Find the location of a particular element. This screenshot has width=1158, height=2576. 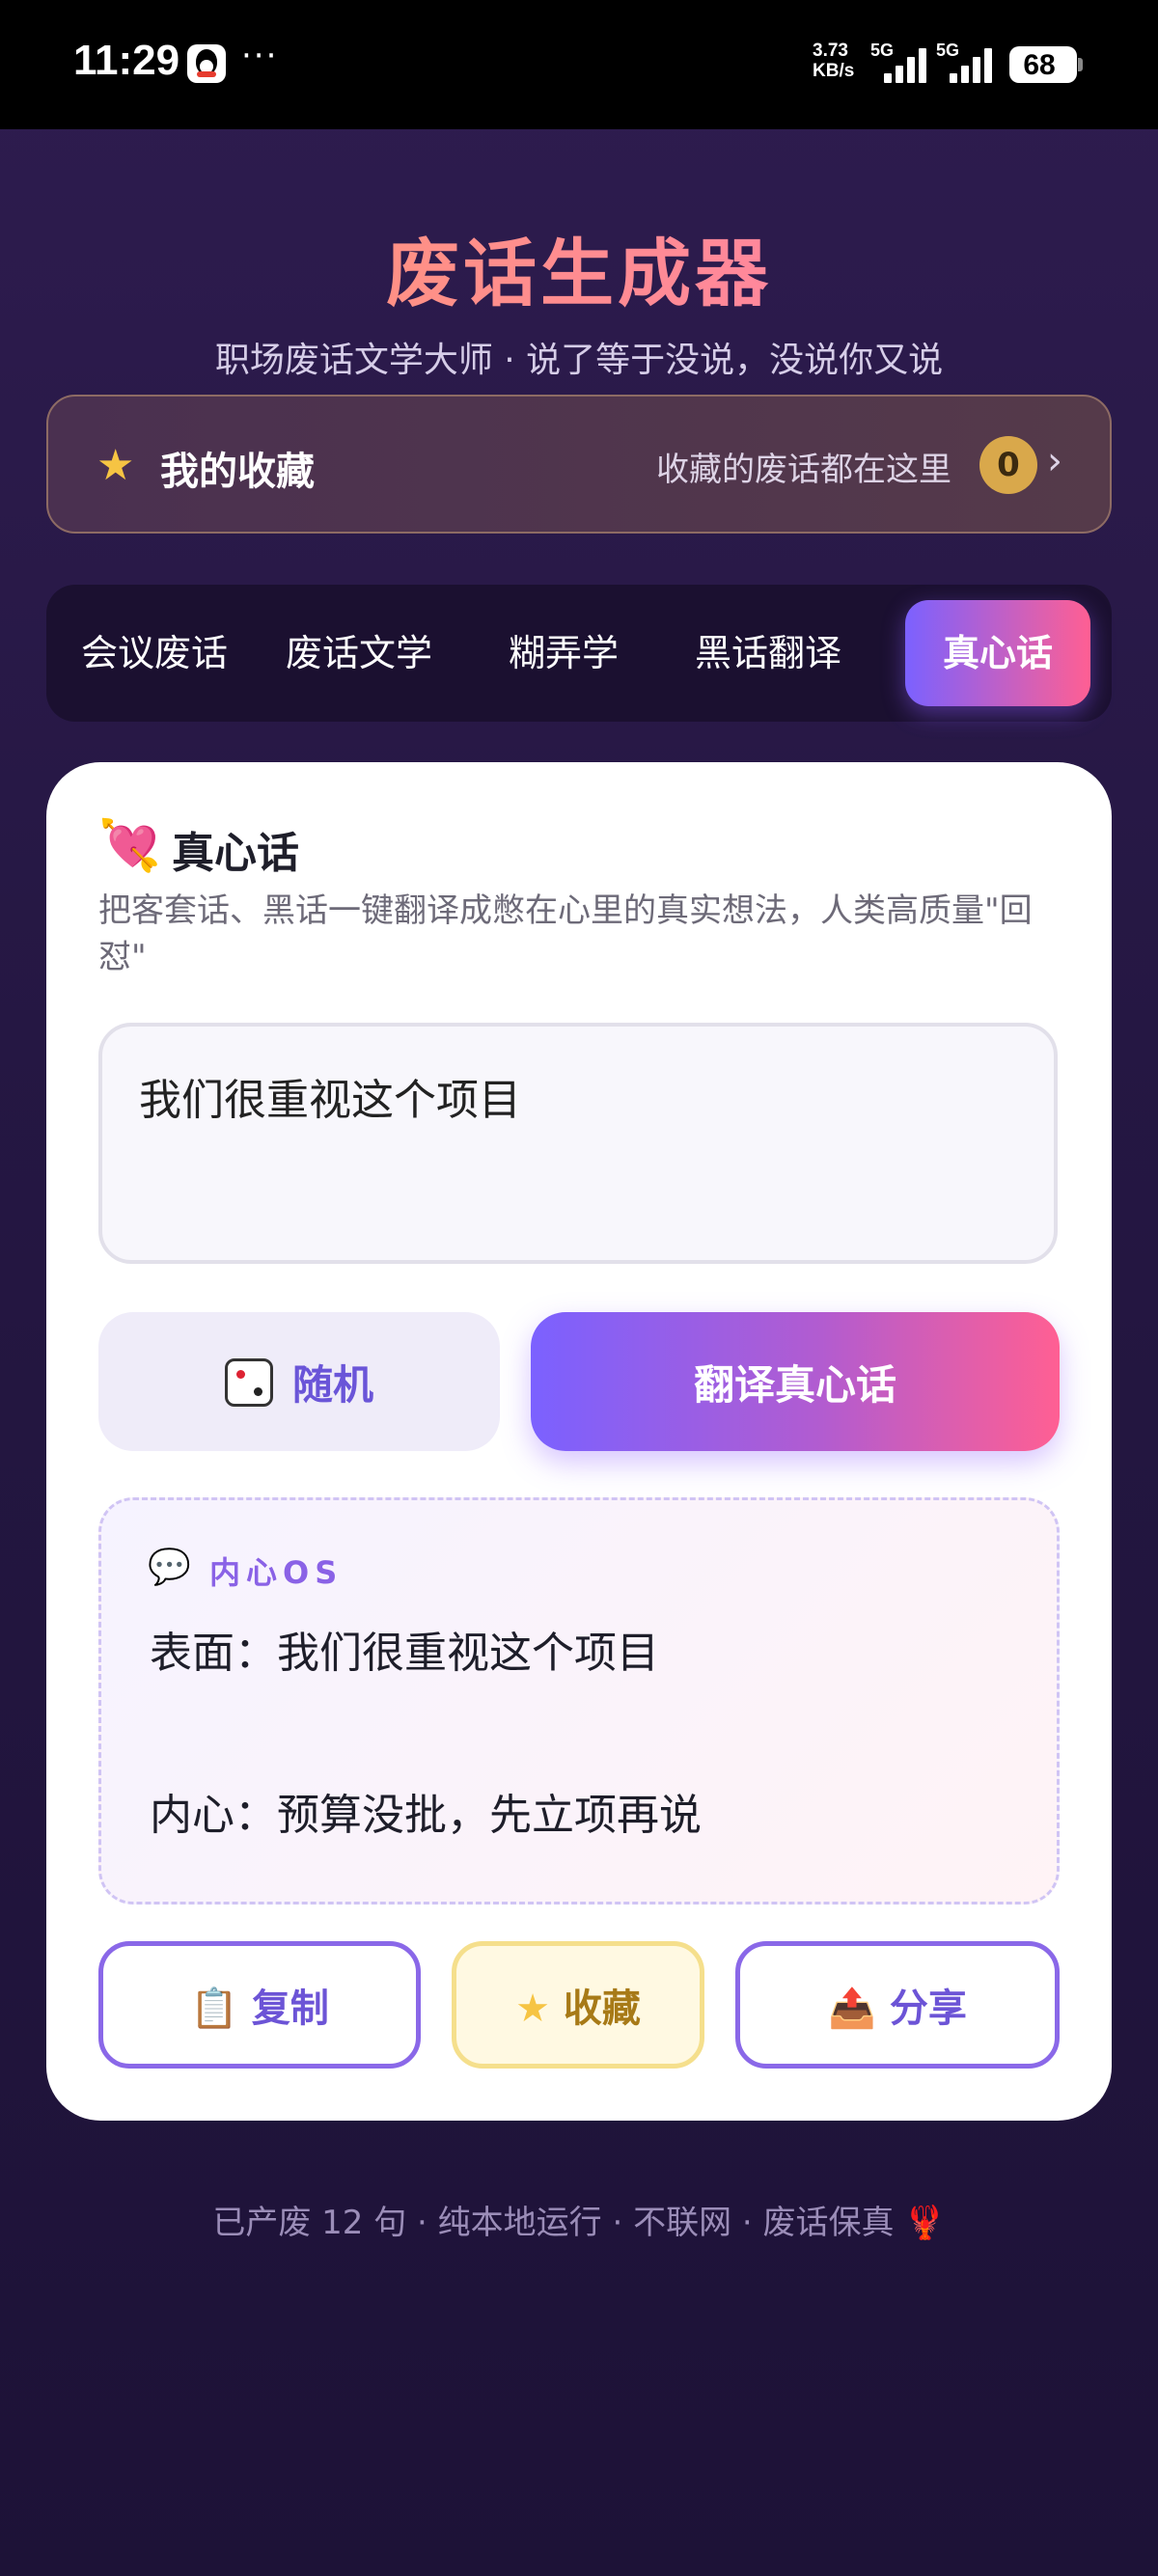

page-title: 废话生成器 is located at coordinates (579, 267).